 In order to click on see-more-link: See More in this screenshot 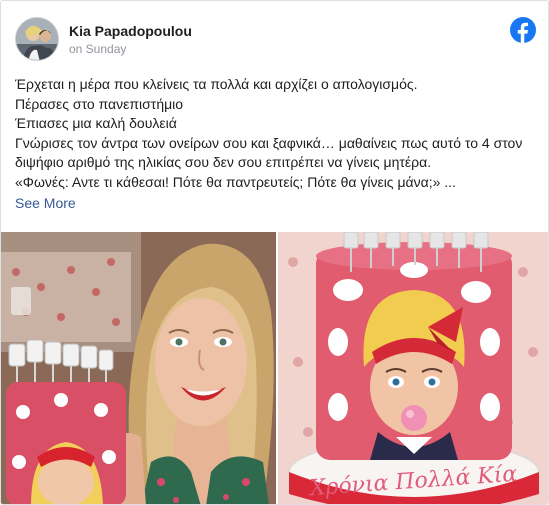, I will do `click(45, 204)`.